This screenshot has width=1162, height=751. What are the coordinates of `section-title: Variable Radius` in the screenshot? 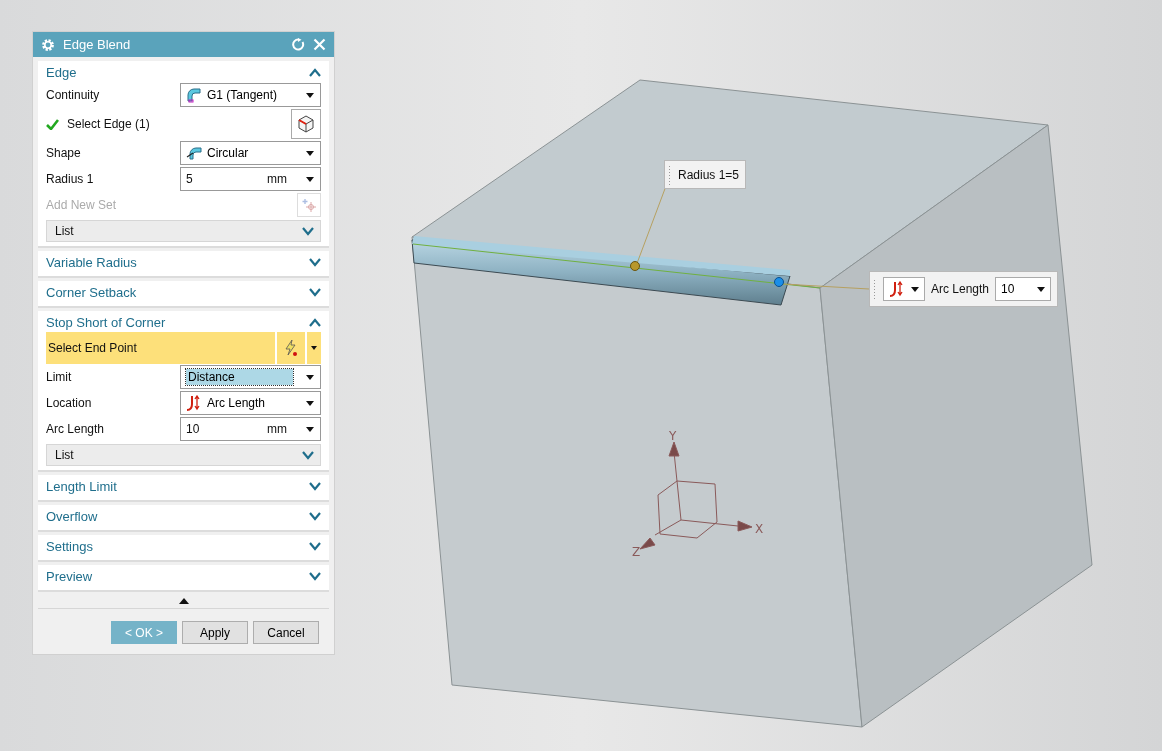 It's located at (91, 262).